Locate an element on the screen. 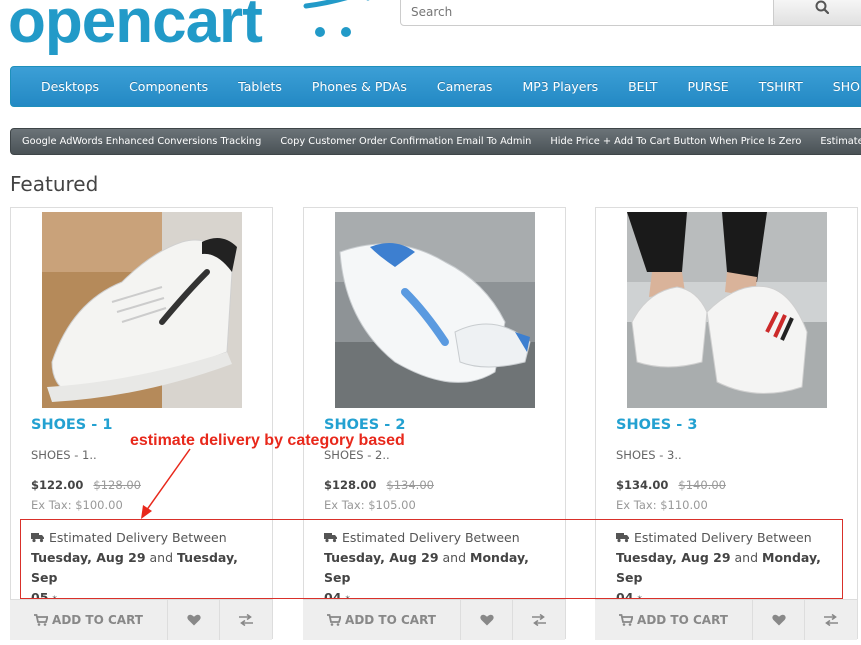 This screenshot has width=861, height=645. menu-item-shoes: SHOES is located at coordinates (839, 86).